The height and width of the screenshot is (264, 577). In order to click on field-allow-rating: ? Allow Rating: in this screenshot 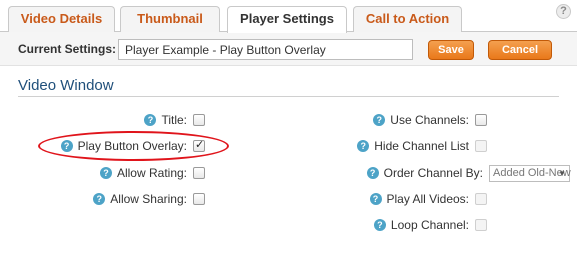, I will do `click(152, 173)`.